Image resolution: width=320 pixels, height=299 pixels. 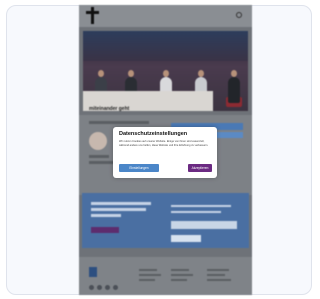 I want to click on settings-button: Einstellungen, so click(x=139, y=168).